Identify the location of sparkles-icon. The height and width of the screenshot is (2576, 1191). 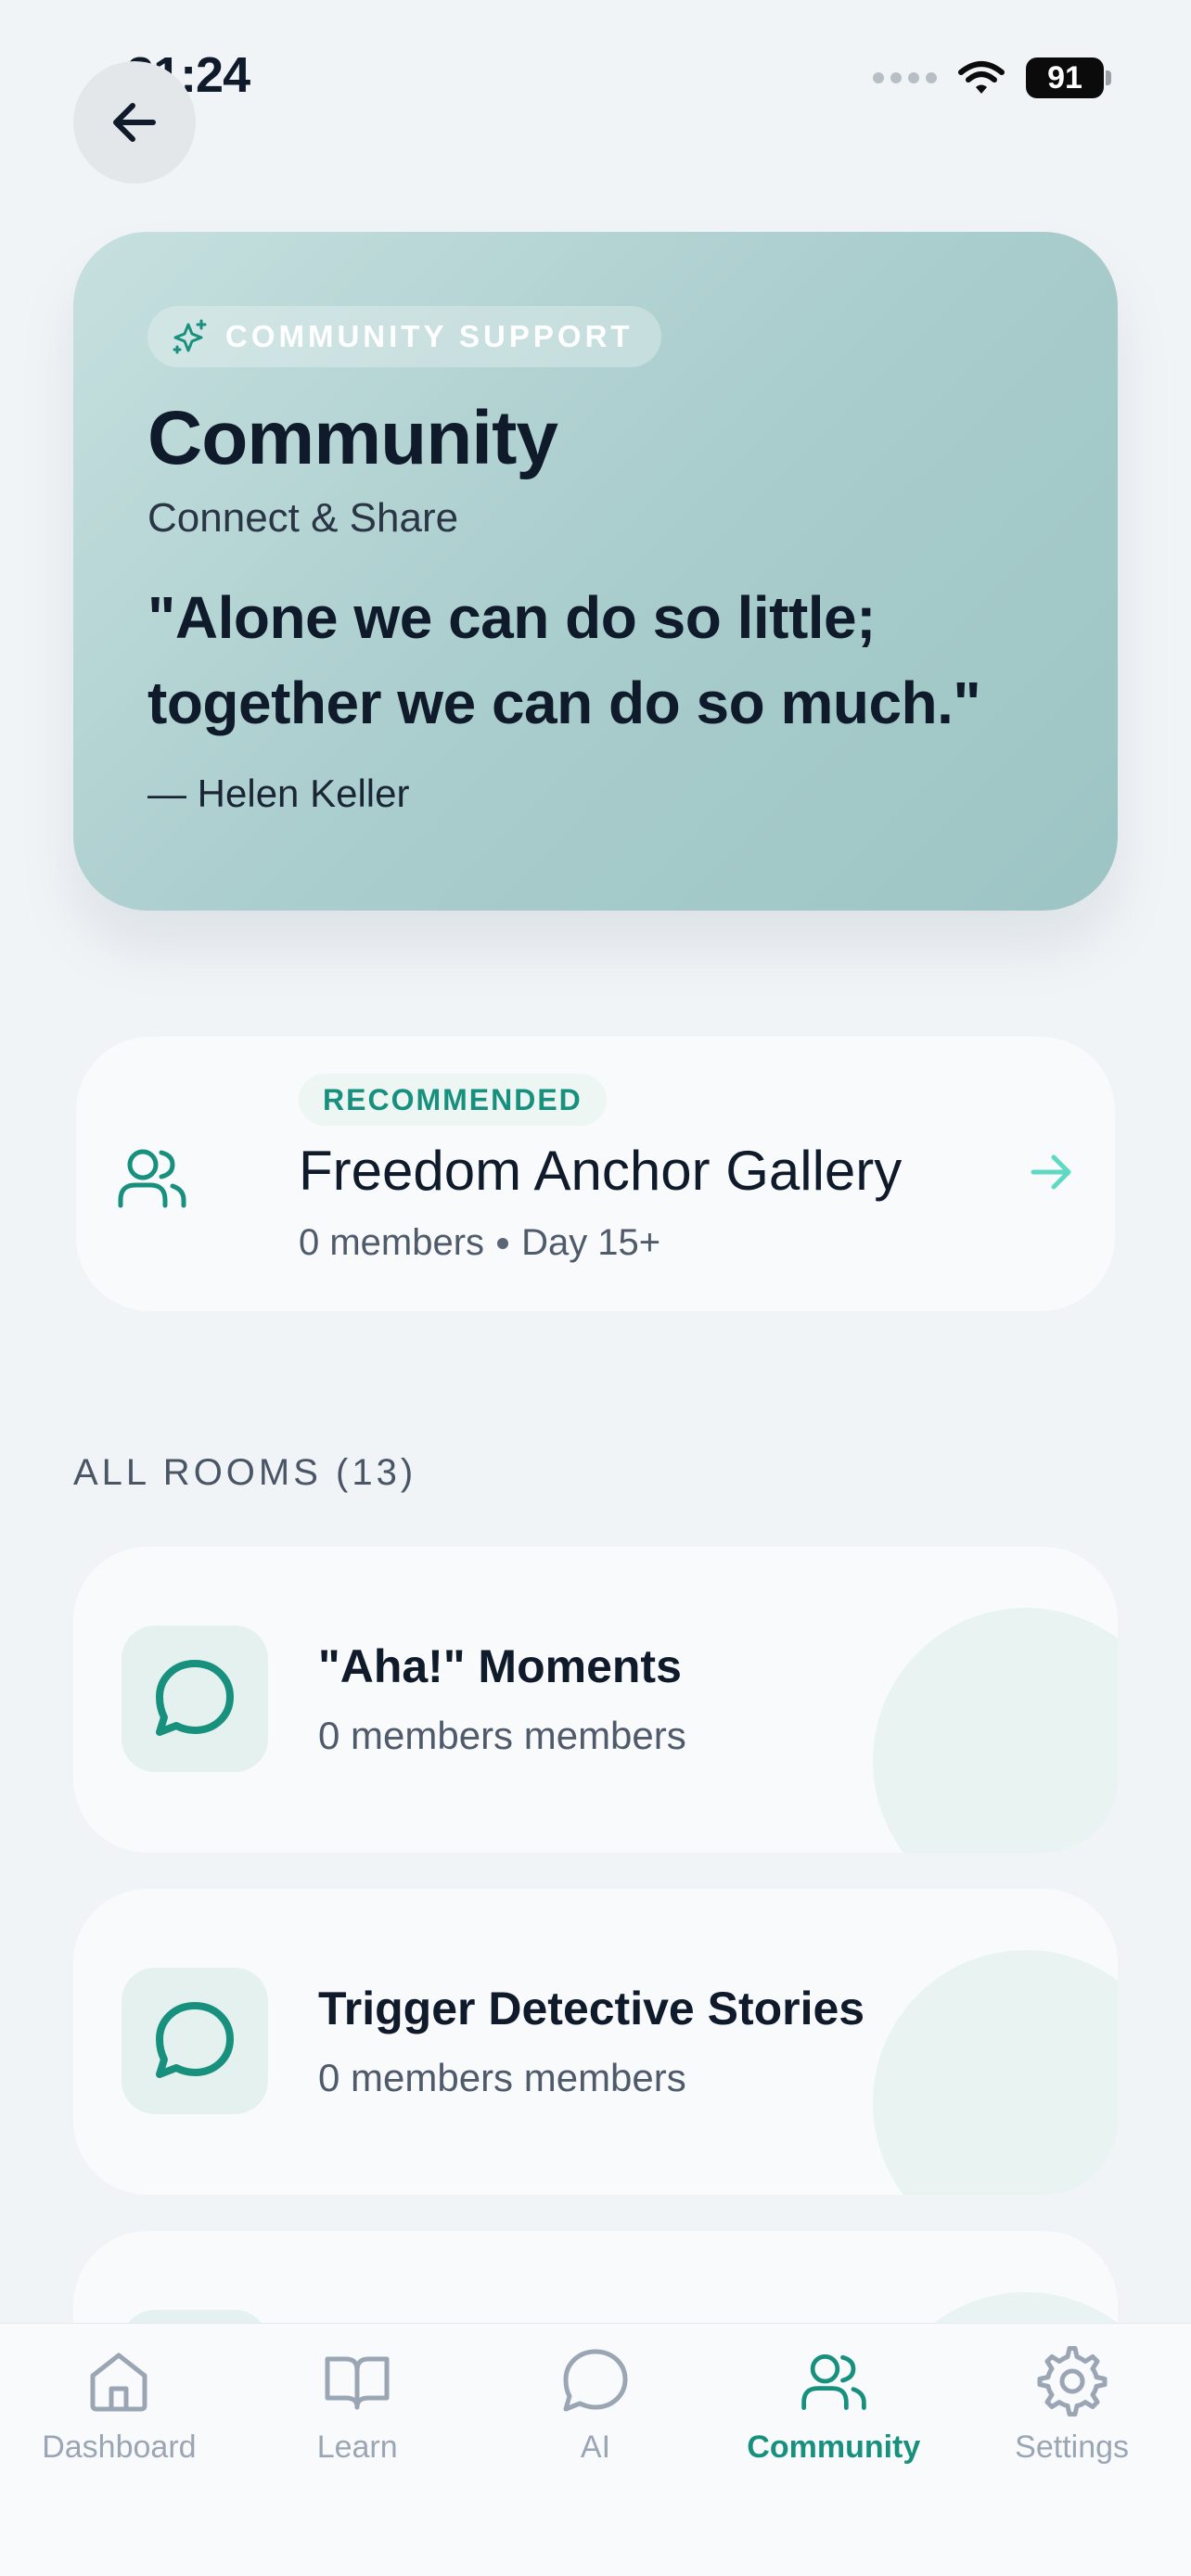
(190, 336).